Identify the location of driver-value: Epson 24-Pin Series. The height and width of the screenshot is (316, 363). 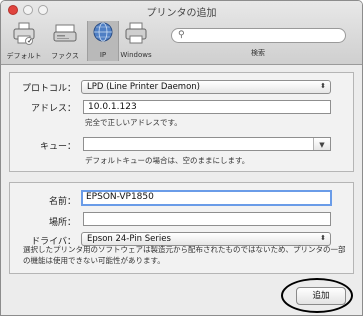
(129, 239).